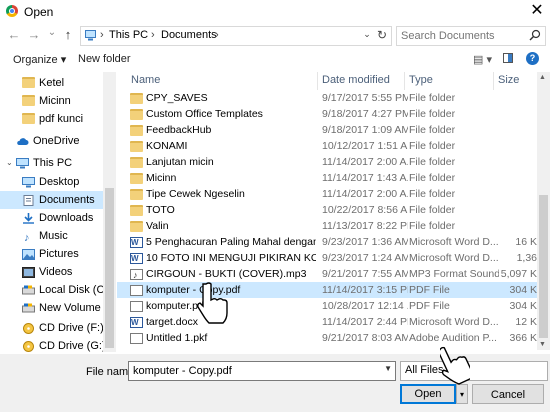 The width and height of the screenshot is (550, 412). Describe the element at coordinates (51, 308) in the screenshot. I see `sidebar-item: New Volume (D:` at that location.